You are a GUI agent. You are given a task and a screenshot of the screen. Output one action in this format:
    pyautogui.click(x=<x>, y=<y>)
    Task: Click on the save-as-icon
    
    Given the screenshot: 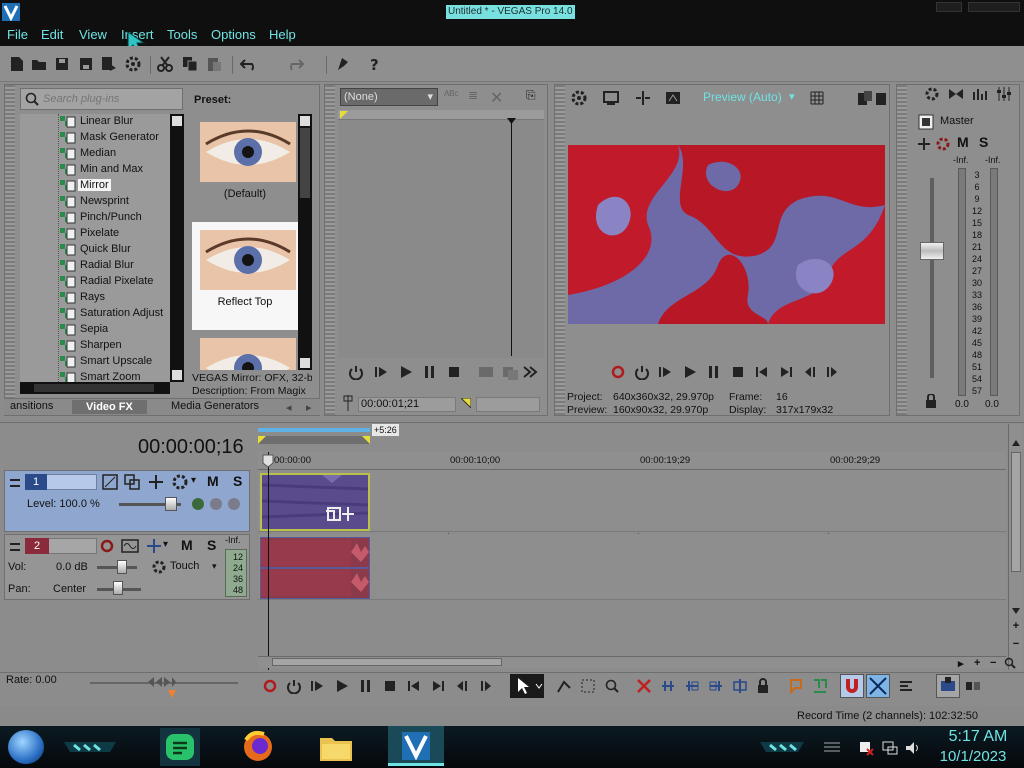 What is the action you would take?
    pyautogui.click(x=86, y=64)
    